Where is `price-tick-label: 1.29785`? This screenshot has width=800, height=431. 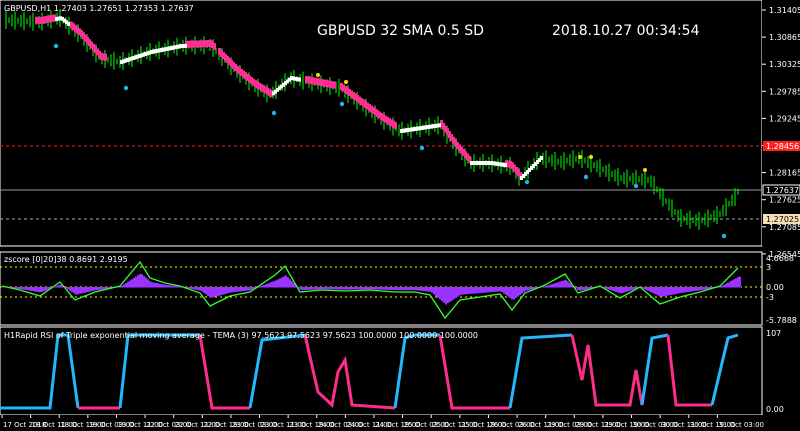
price-tick-label: 1.29785 is located at coordinates (784, 91).